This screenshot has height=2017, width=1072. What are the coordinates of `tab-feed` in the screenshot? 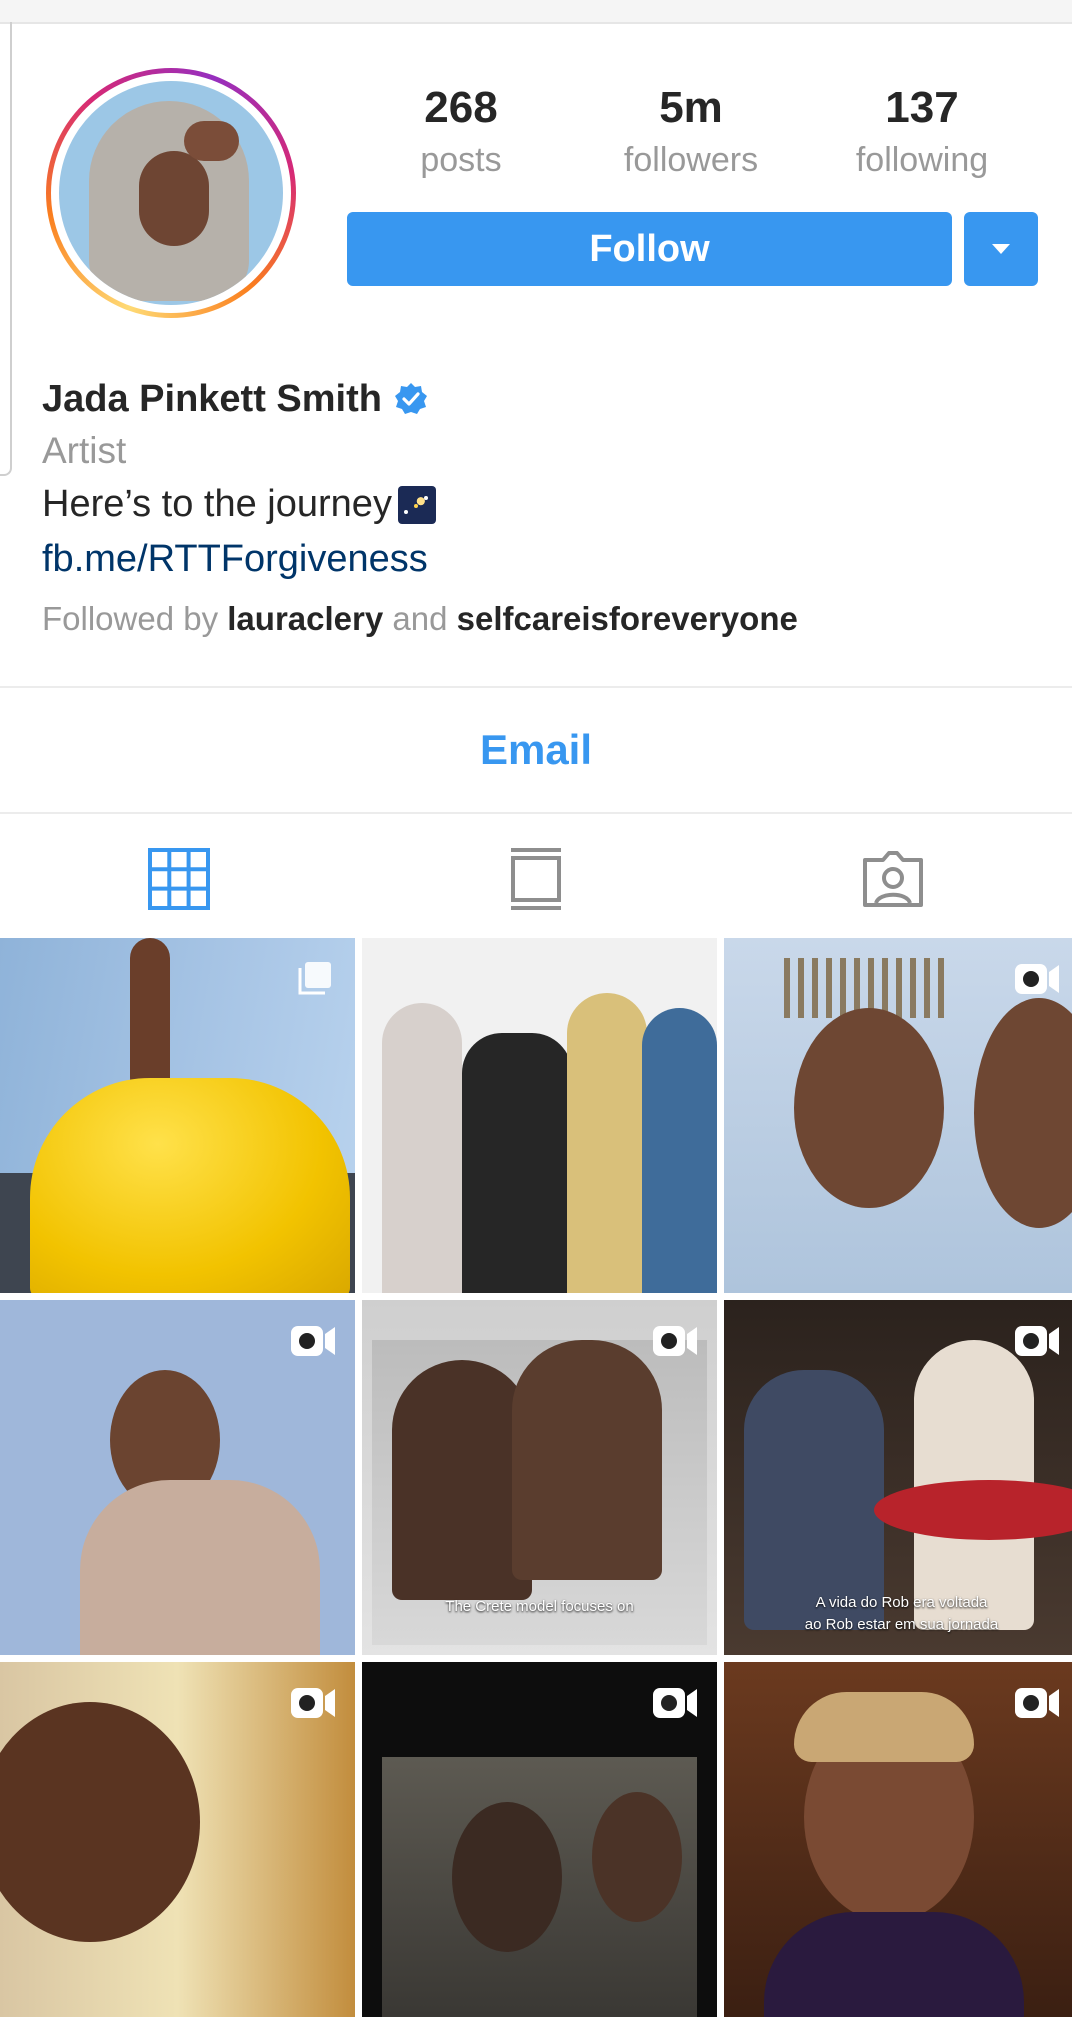 It's located at (535, 879).